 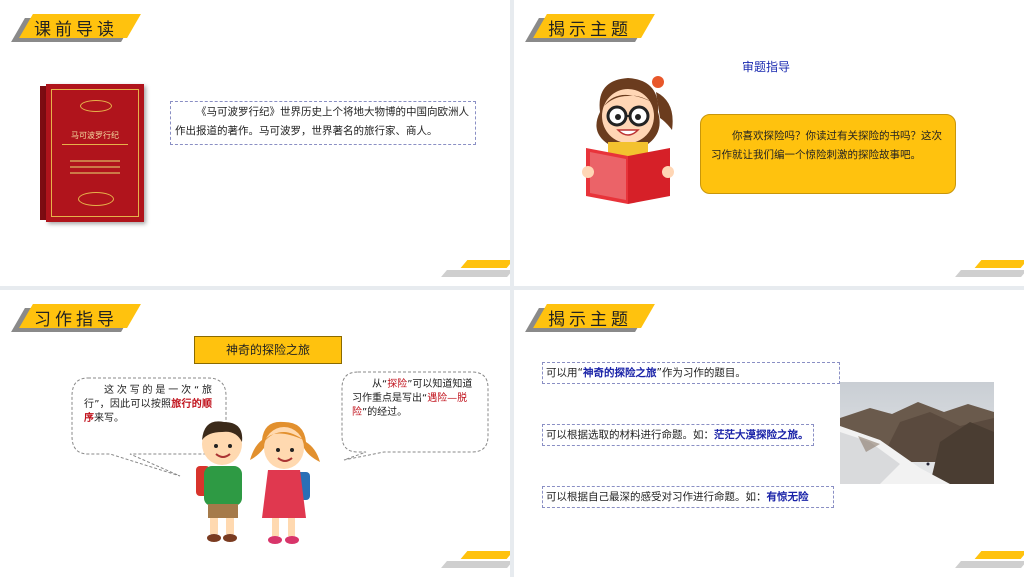 I want to click on topic-title: 神奇的探险之旅, so click(x=267, y=350).